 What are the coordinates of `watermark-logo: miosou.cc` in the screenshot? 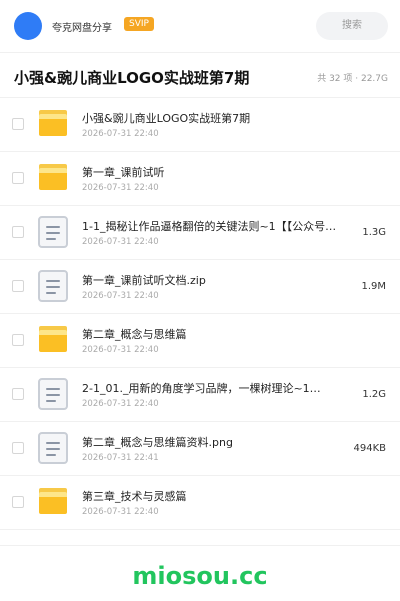 It's located at (200, 576).